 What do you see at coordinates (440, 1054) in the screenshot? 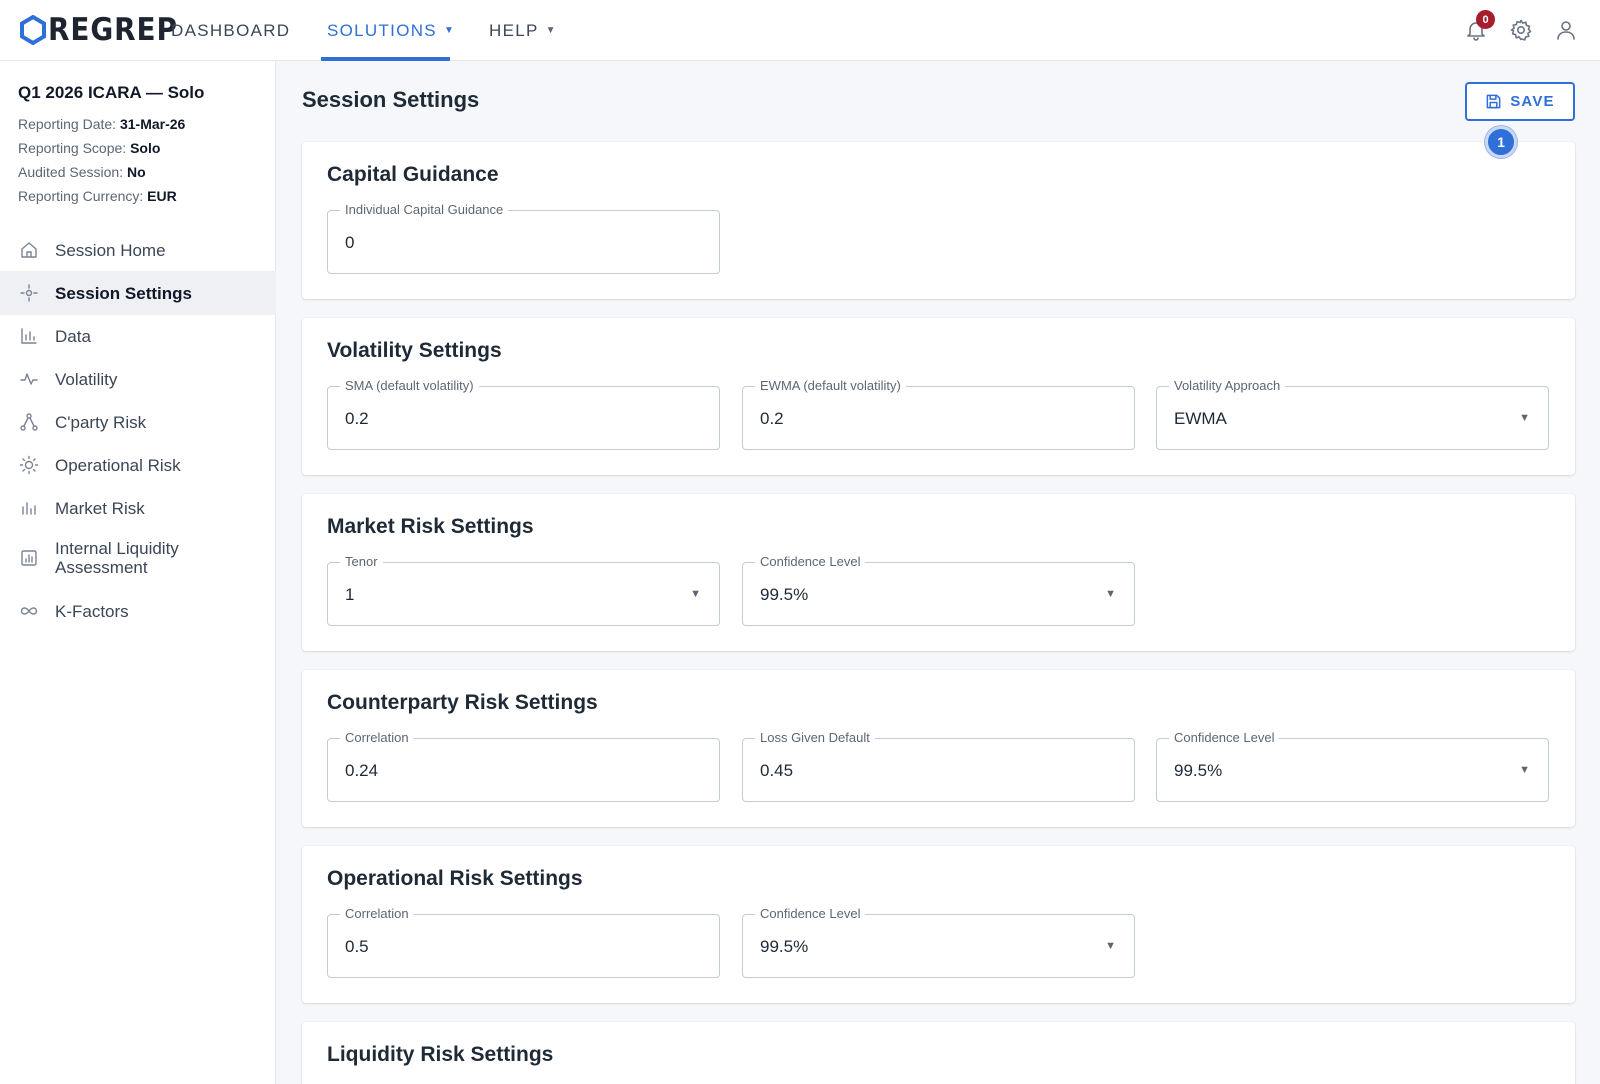
I see `section-title: Liquidity Risk Settings` at bounding box center [440, 1054].